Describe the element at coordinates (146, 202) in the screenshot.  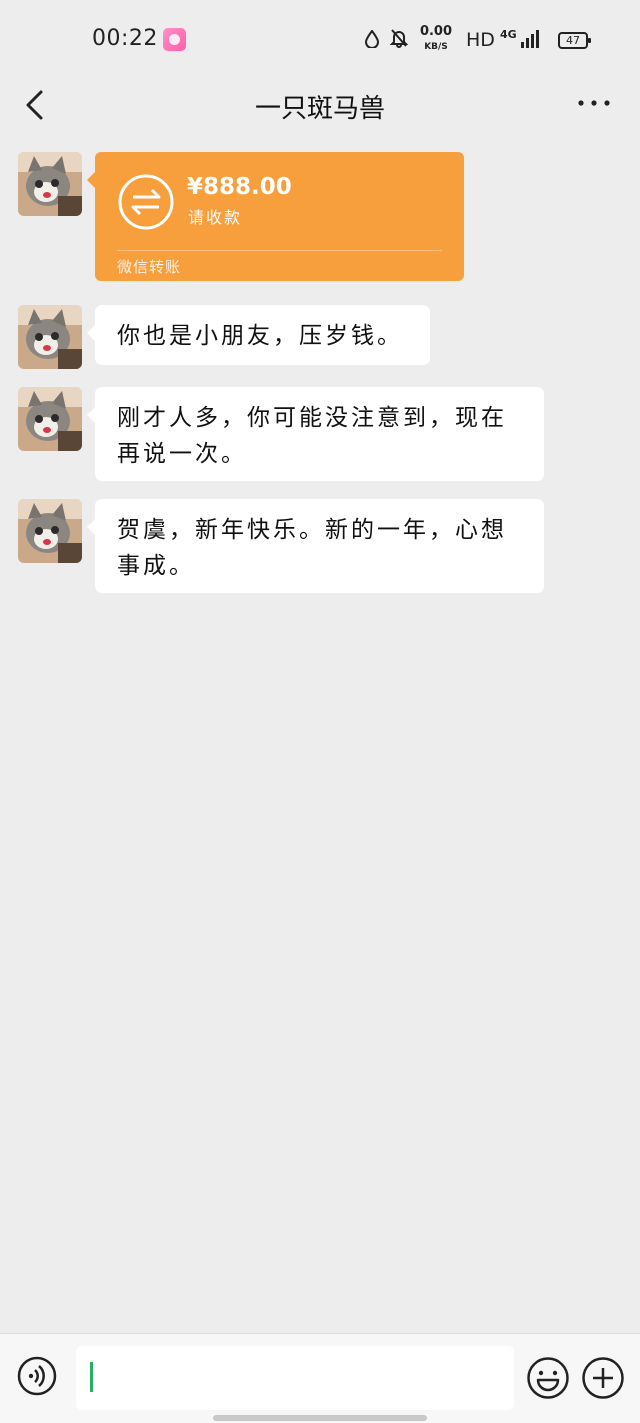
I see `transfer-arrows-icon` at that location.